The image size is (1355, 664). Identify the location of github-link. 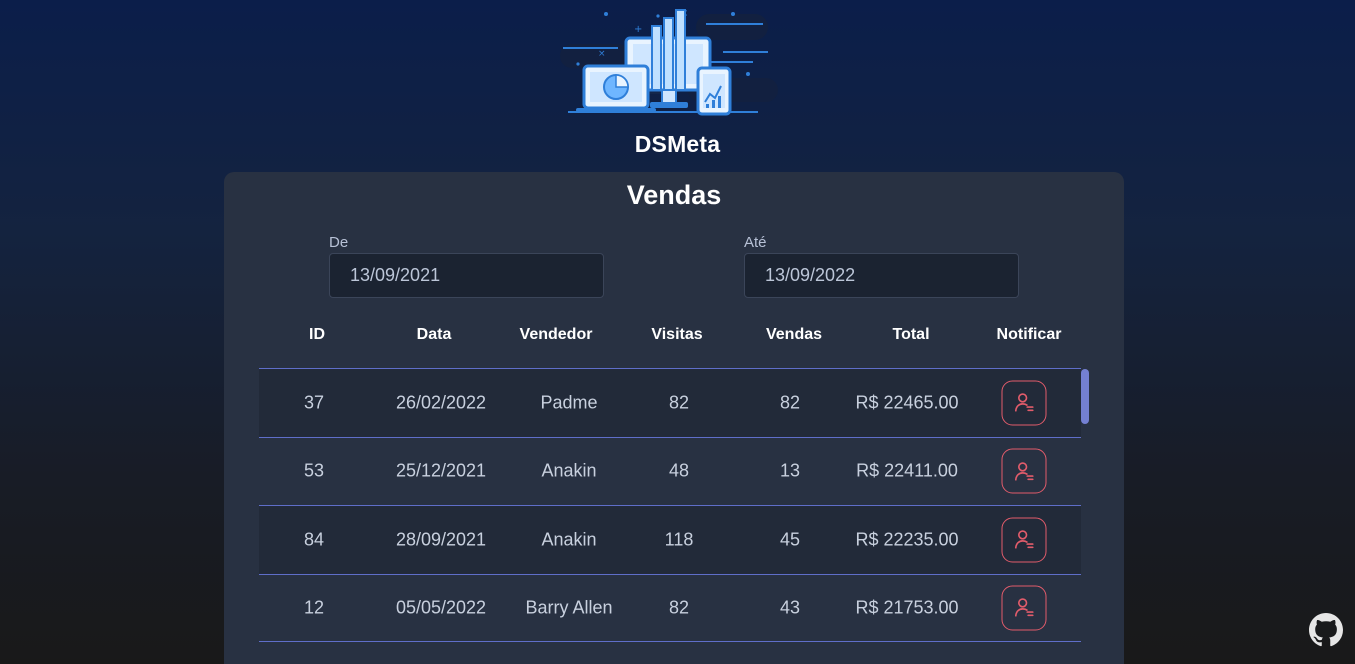
(1326, 630).